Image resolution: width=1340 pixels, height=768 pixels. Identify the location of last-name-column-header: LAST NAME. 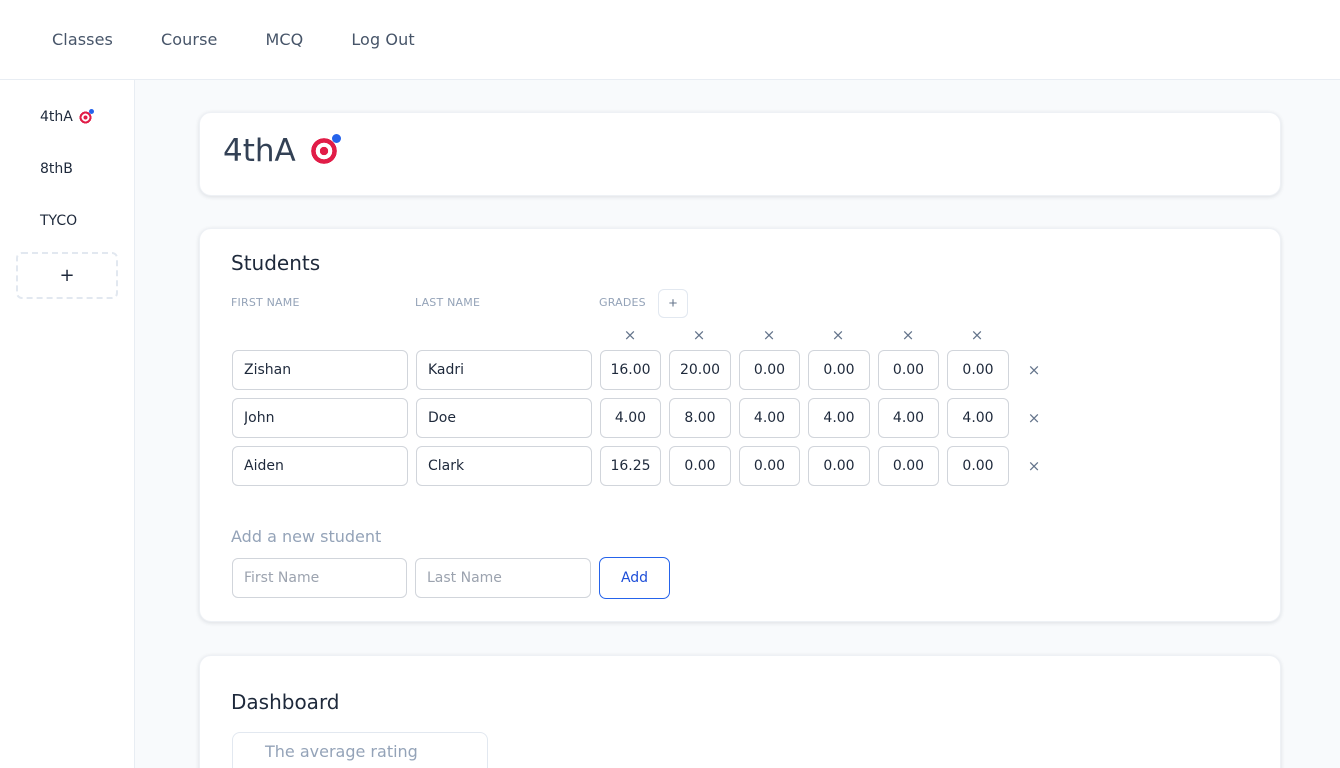
(448, 302).